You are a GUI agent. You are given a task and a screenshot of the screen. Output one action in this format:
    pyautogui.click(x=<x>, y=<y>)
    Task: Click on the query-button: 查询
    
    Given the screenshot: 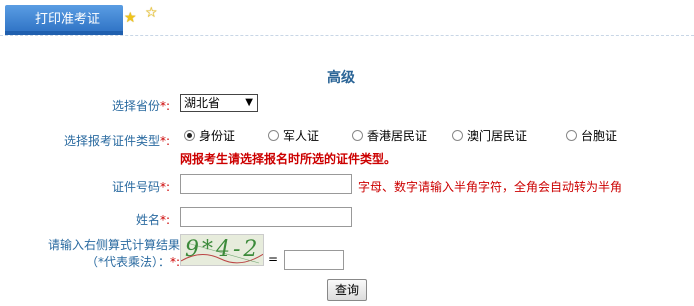 What is the action you would take?
    pyautogui.click(x=347, y=290)
    